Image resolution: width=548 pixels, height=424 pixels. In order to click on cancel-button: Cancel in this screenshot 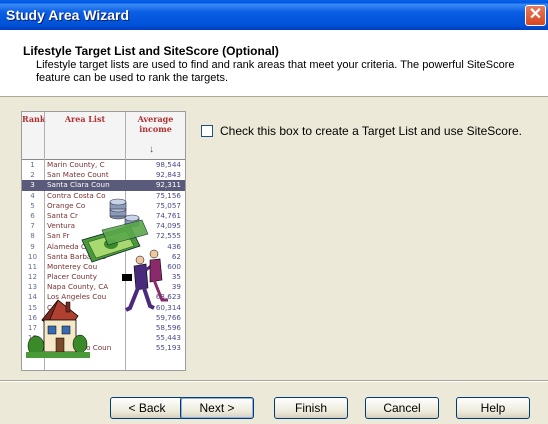, I will do `click(402, 408)`.